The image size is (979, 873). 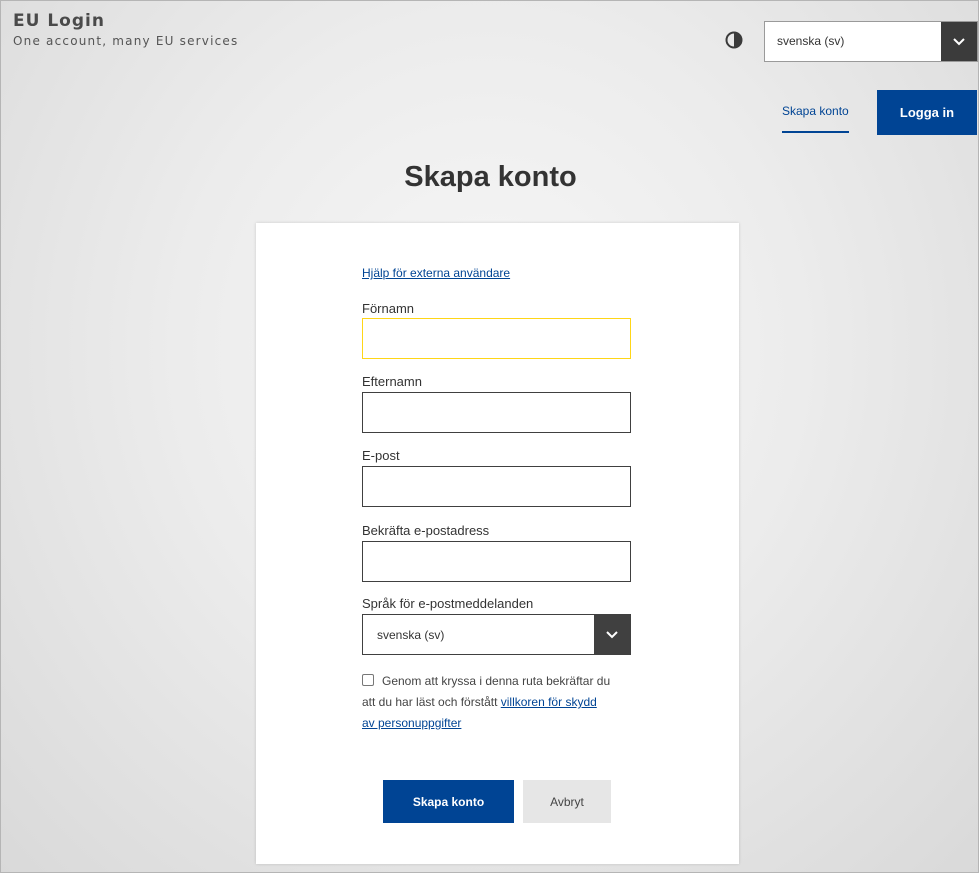 I want to click on brand: EU Login One account, many EU services, so click(x=125, y=29).